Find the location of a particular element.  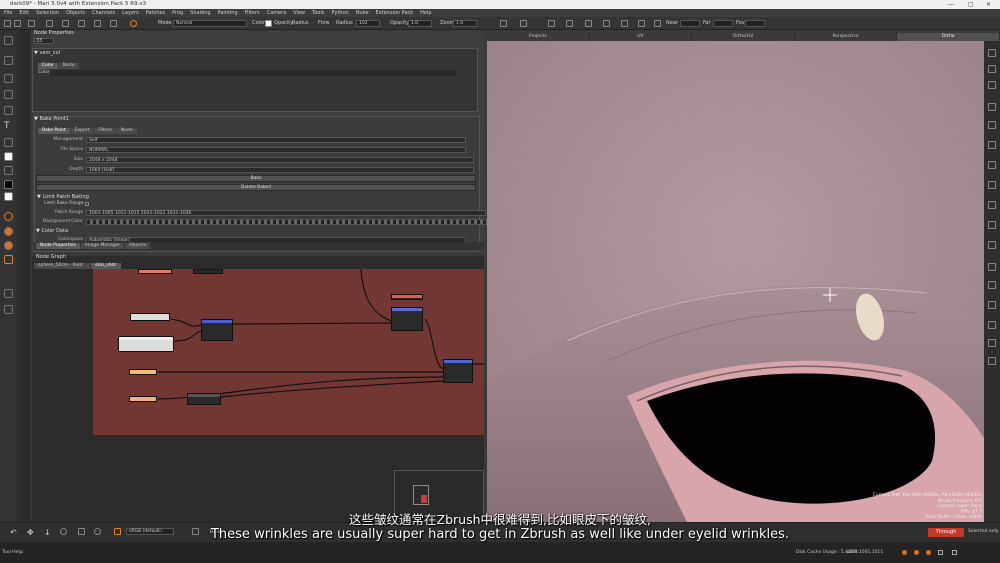

tab-image-manager: Image Manager is located at coordinates (102, 246).